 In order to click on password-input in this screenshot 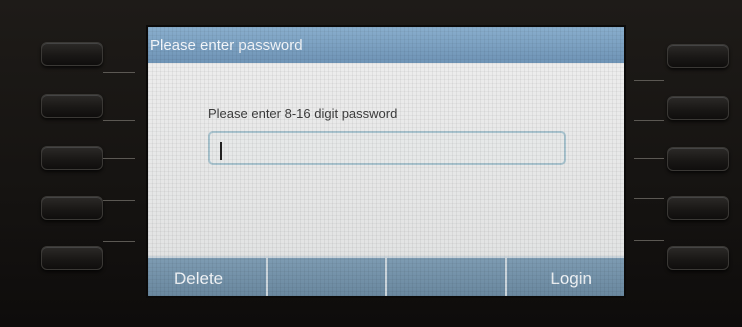, I will do `click(387, 148)`.